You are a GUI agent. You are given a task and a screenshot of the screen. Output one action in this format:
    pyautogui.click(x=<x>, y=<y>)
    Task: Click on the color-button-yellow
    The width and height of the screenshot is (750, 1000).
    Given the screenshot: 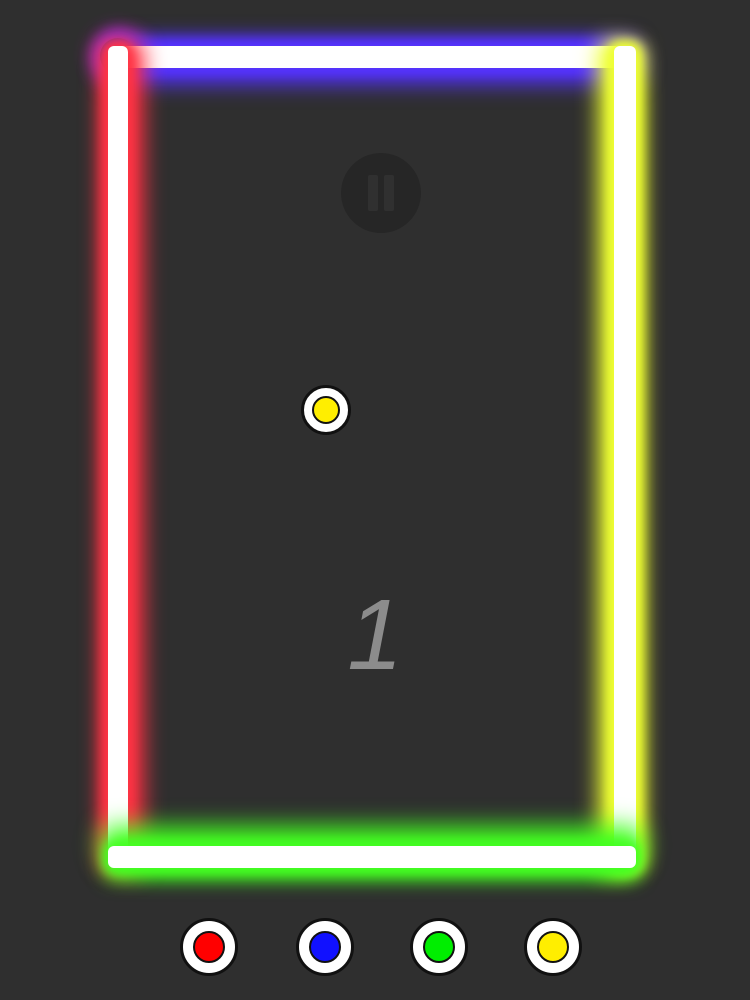 What is the action you would take?
    pyautogui.click(x=553, y=947)
    